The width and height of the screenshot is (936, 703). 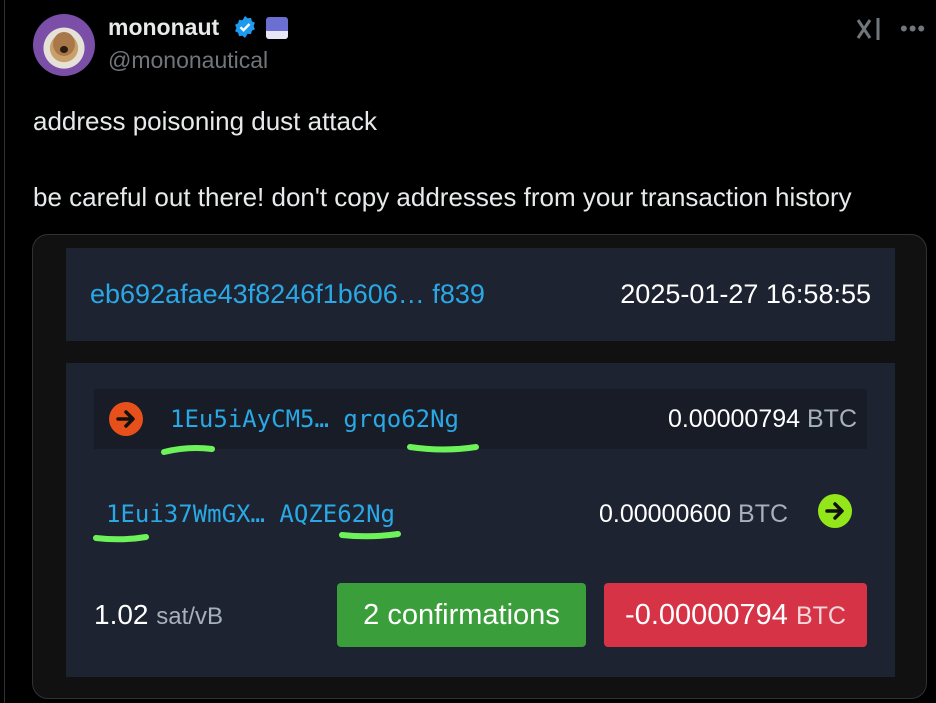 What do you see at coordinates (870, 29) in the screenshot?
I see `grok-icon` at bounding box center [870, 29].